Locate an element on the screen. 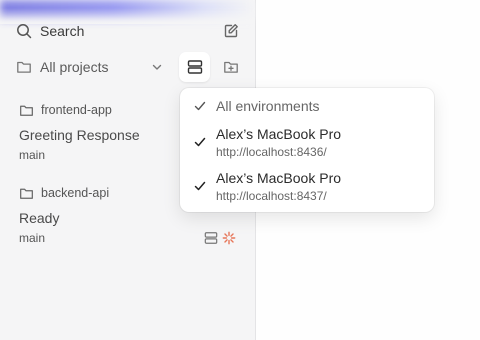 This screenshot has height=340, width=480. menu-item-all-environments: All environments is located at coordinates (307, 106).